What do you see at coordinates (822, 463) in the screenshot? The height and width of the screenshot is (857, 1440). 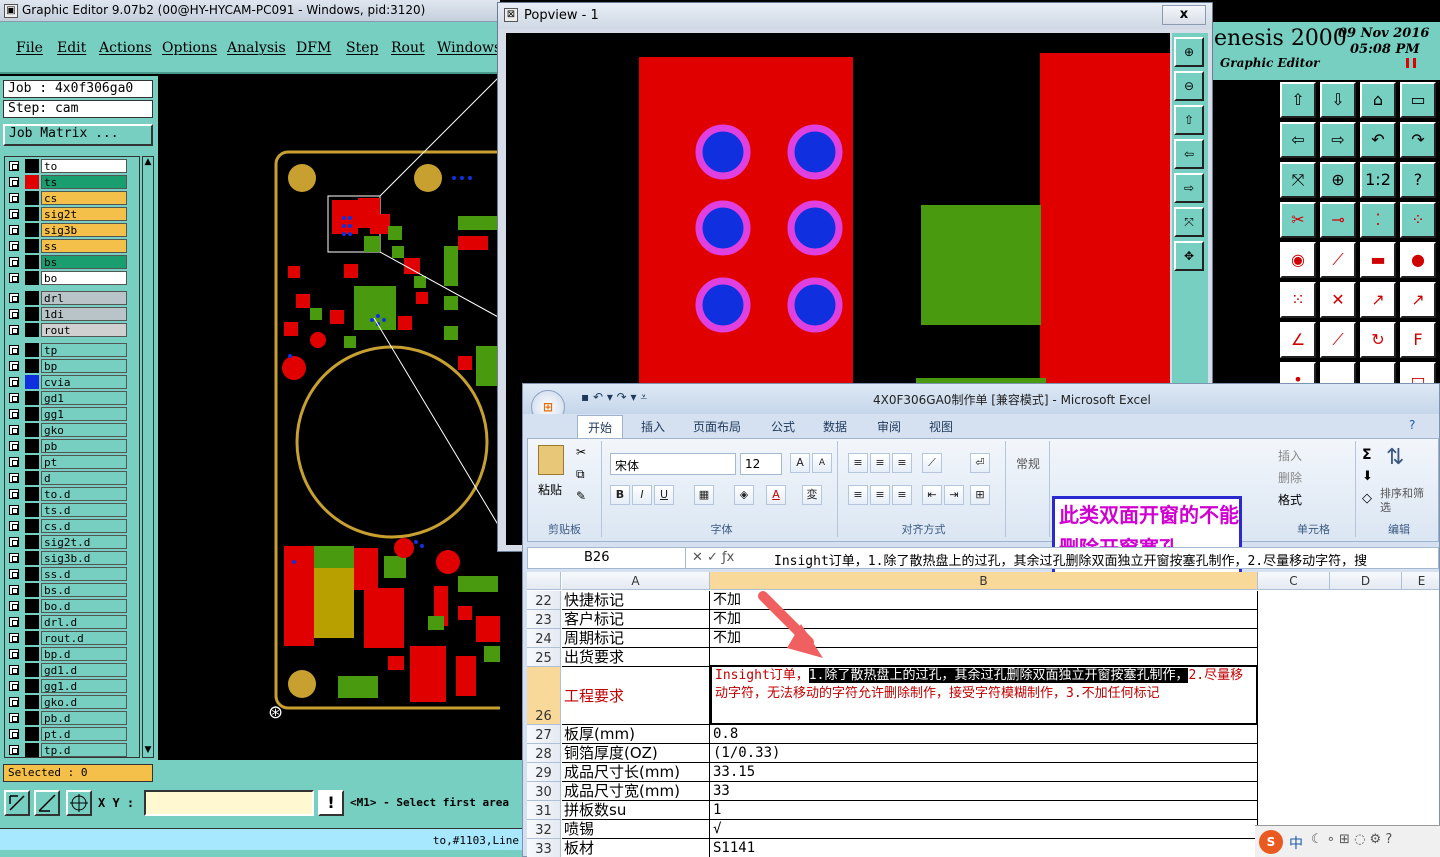 I see `shrink-font-button: A` at bounding box center [822, 463].